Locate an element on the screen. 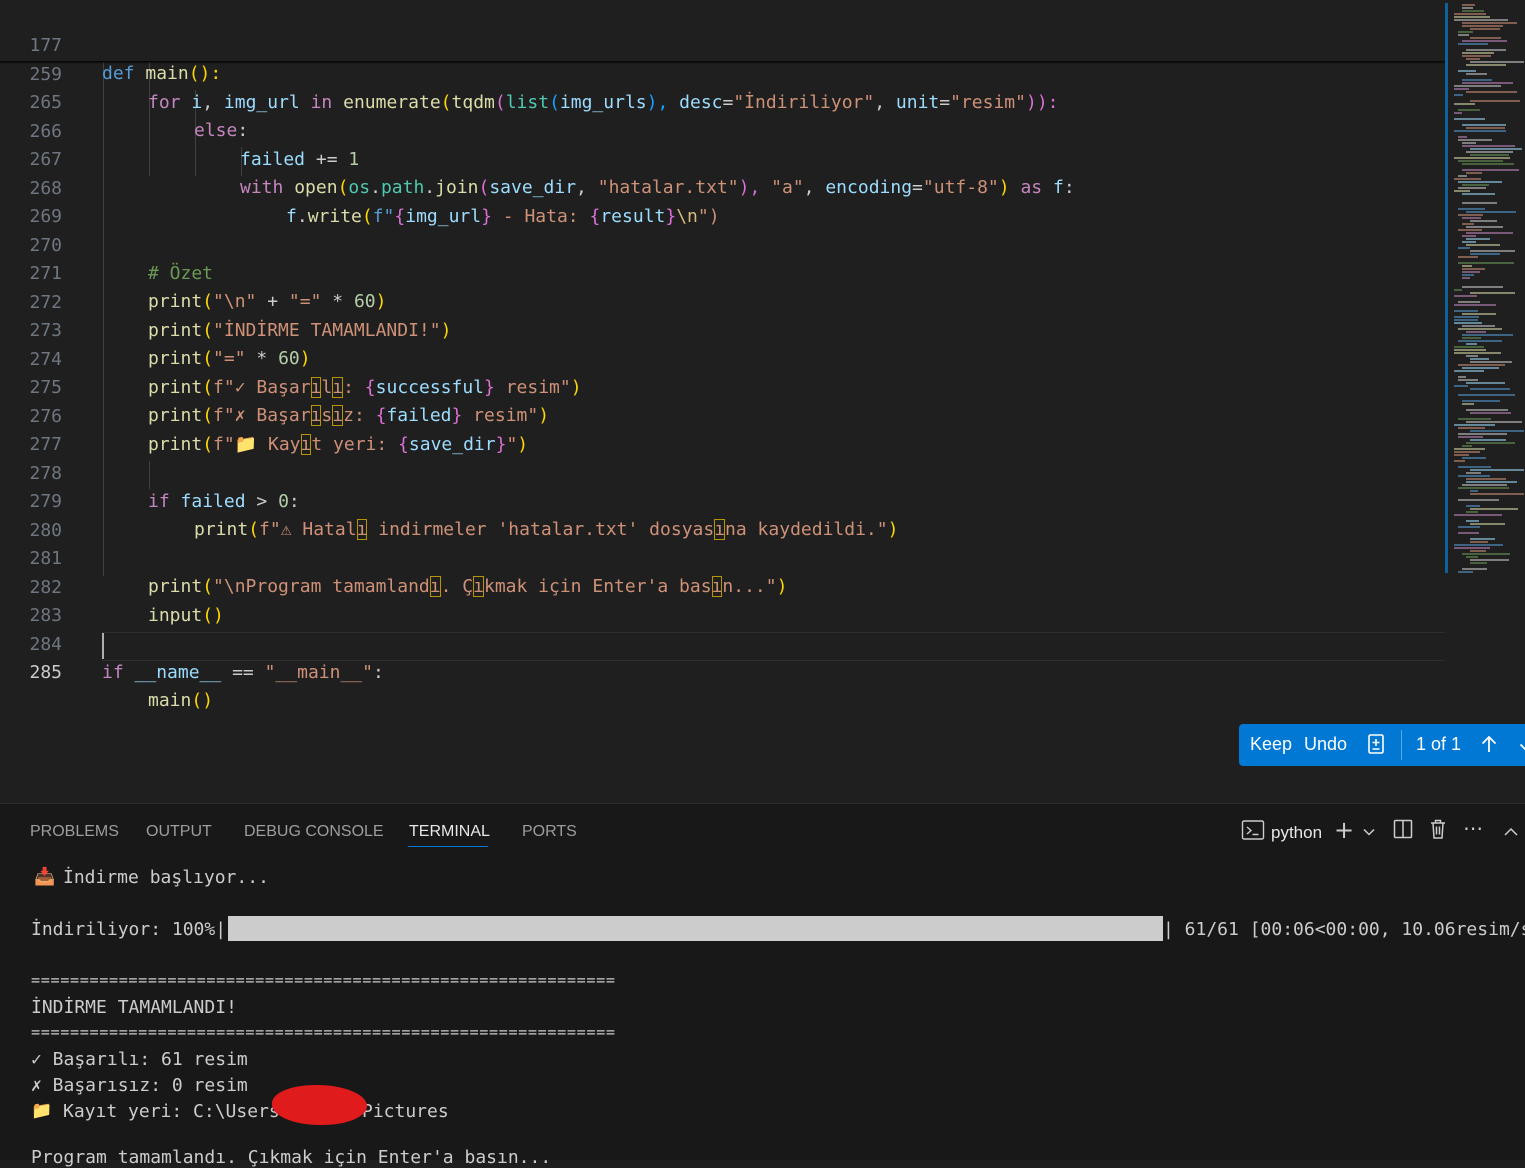 The height and width of the screenshot is (1168, 1525). code-line: 276 print(f"📁 Kayıt yeri: {save_dir}") is located at coordinates (722, 415).